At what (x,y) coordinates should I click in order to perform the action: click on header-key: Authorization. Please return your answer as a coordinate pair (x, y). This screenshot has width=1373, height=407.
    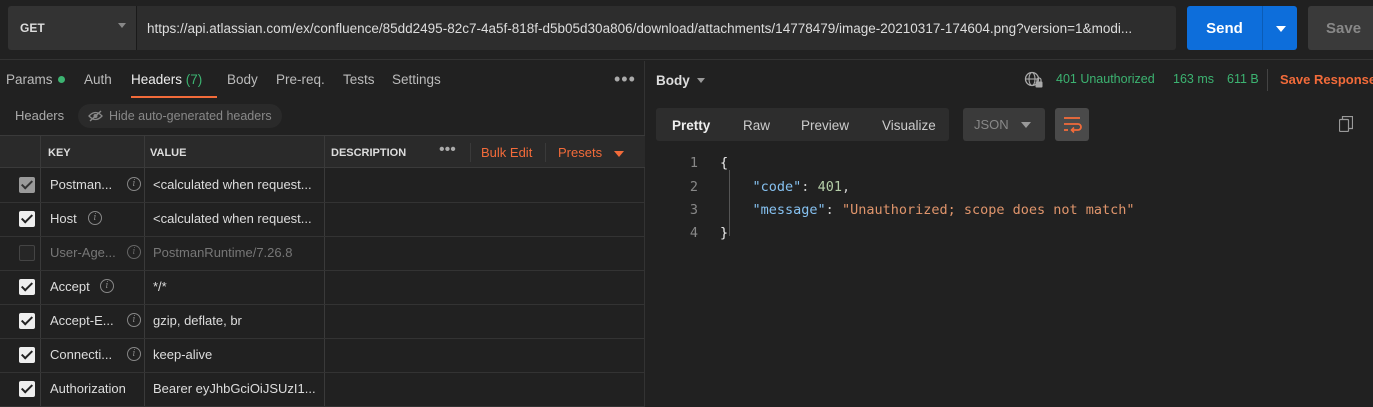
    Looking at the image, I should click on (88, 388).